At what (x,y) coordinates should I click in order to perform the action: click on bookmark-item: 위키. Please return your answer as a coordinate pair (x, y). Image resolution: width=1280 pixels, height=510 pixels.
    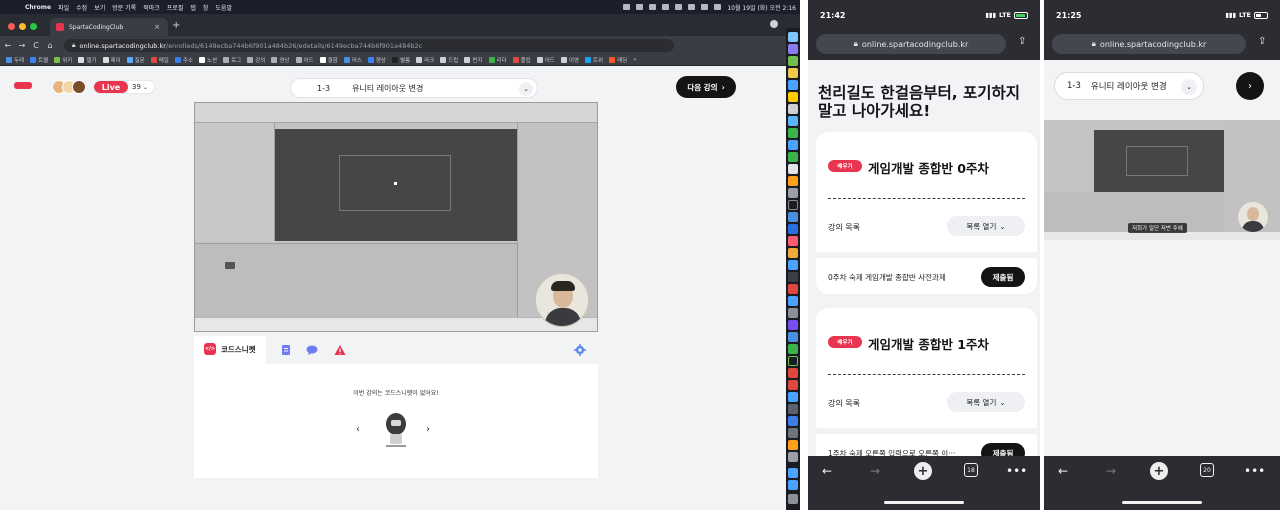
    Looking at the image, I should click on (63, 60).